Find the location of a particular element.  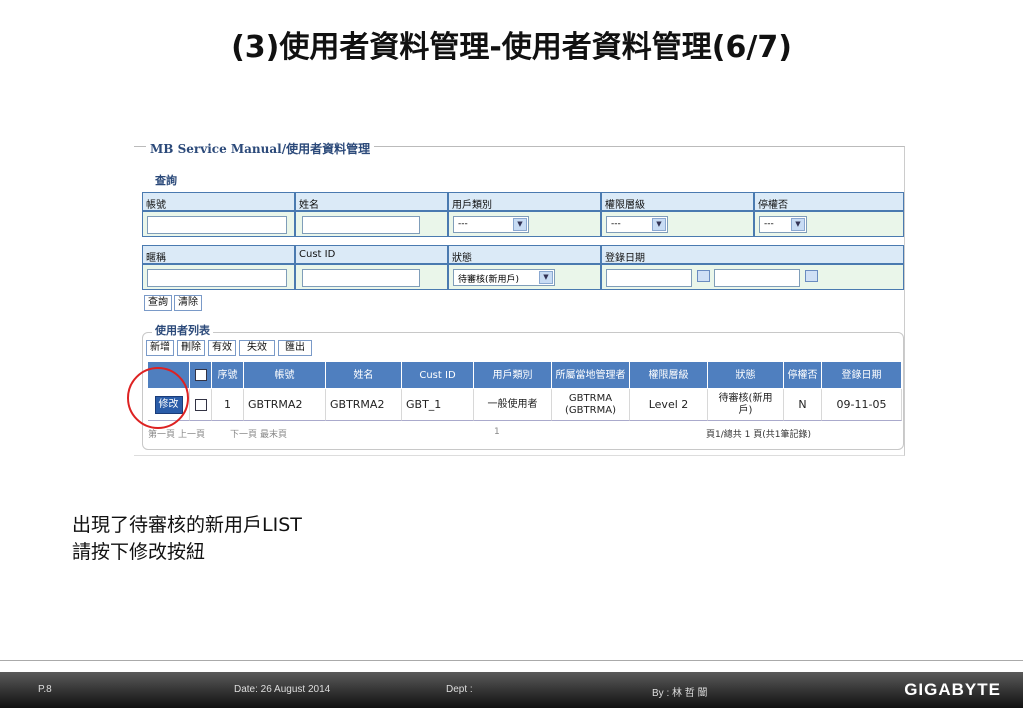

row-user-type: 一般使用者 is located at coordinates (513, 405).